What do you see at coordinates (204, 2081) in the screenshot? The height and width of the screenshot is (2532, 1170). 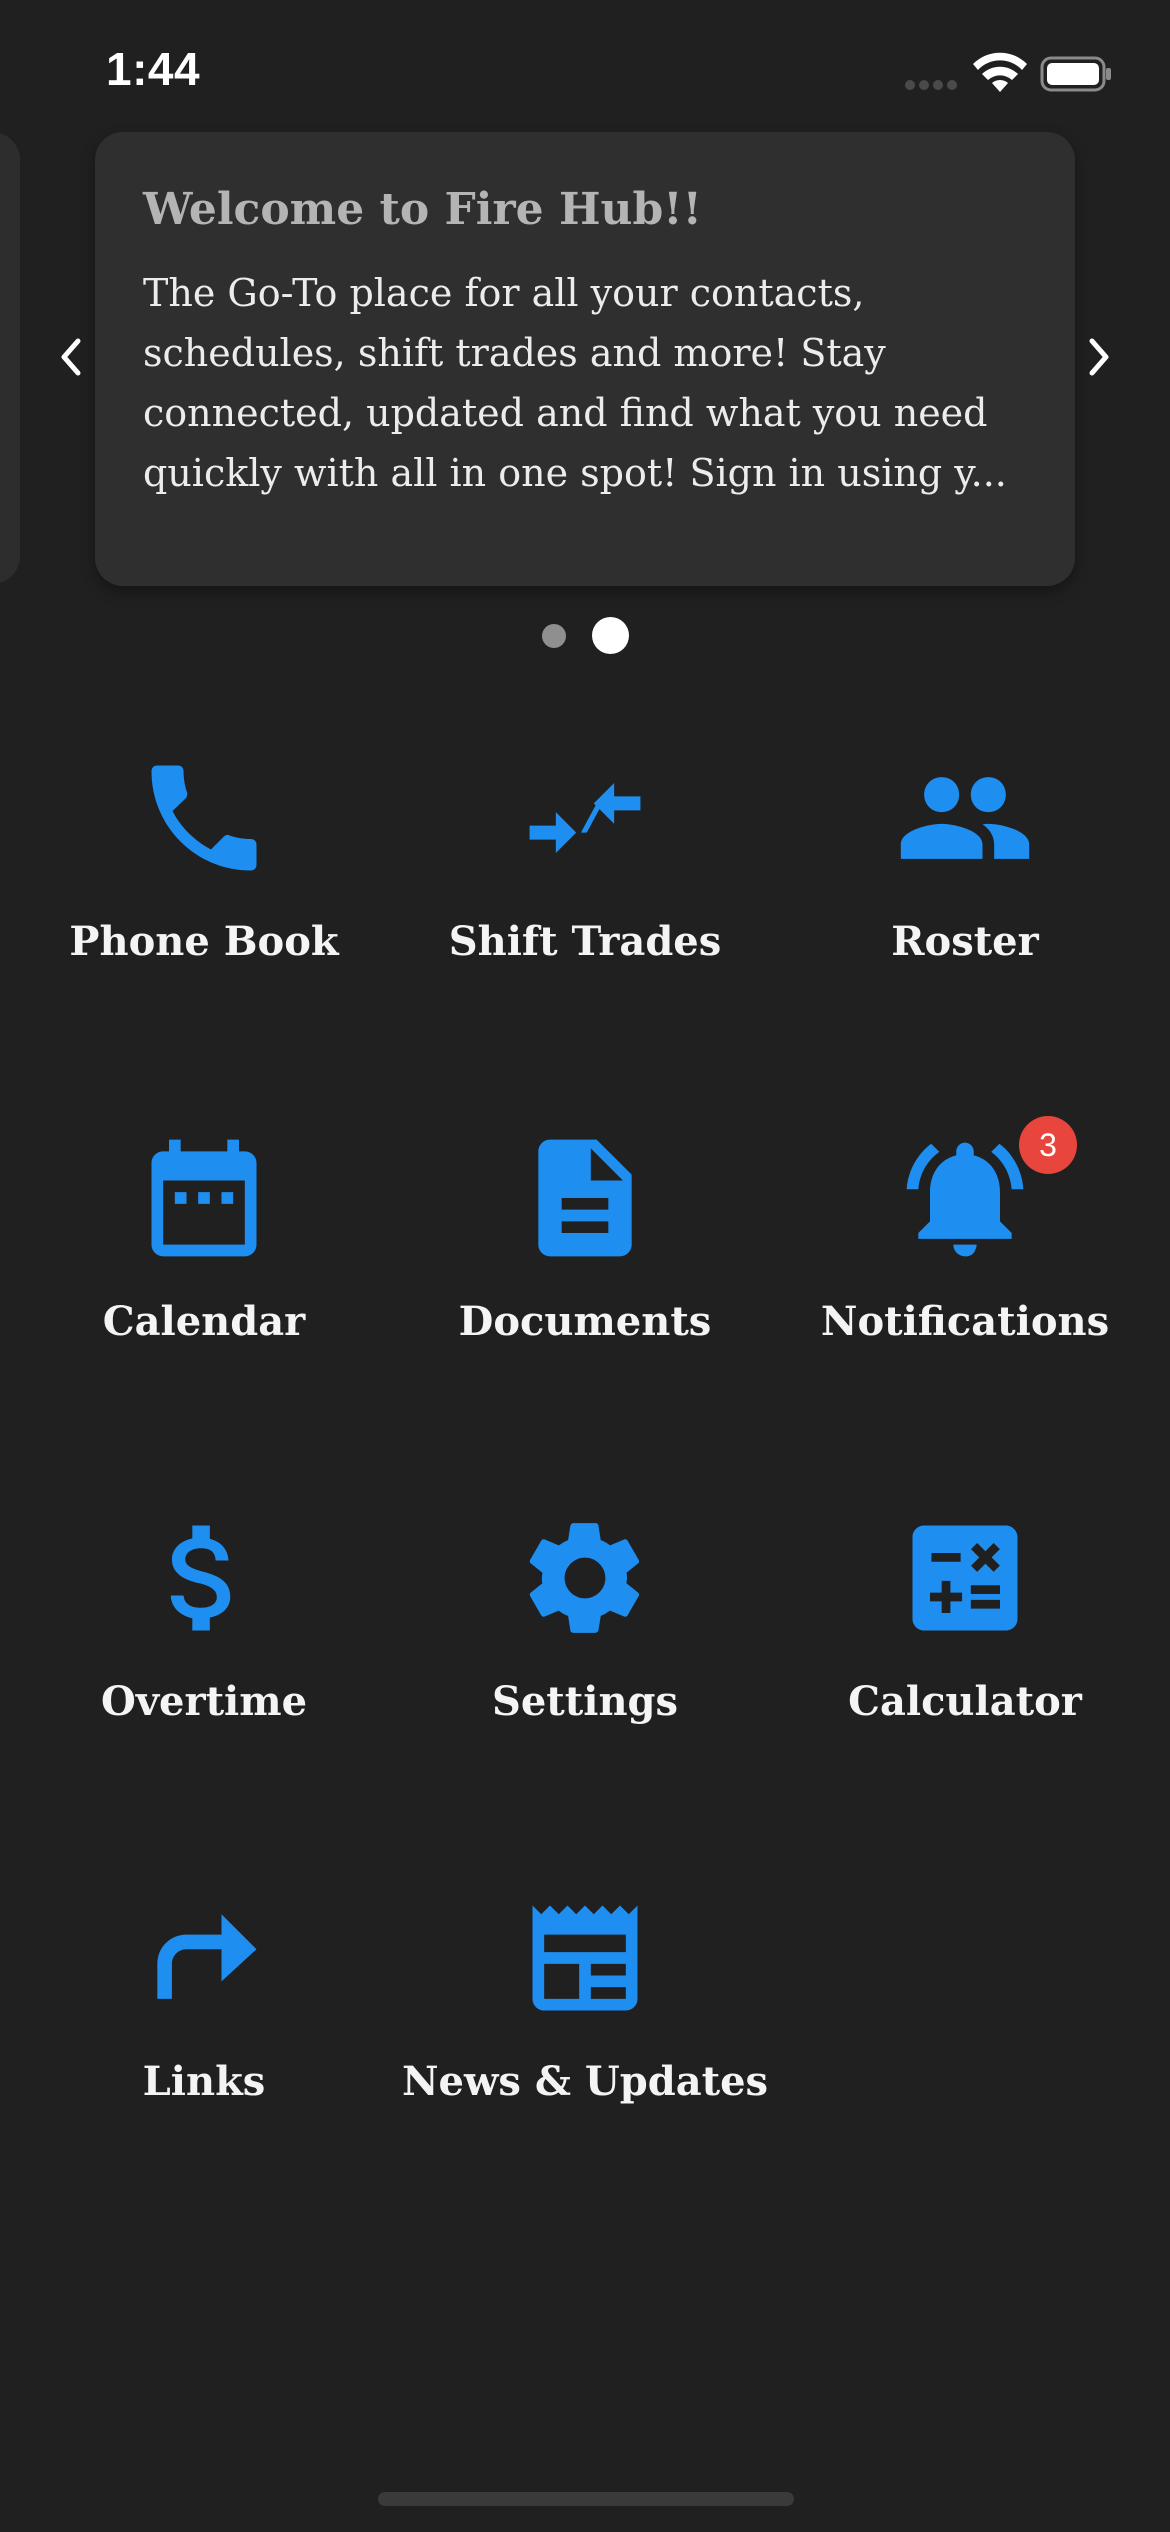 I see `links-label: Links` at bounding box center [204, 2081].